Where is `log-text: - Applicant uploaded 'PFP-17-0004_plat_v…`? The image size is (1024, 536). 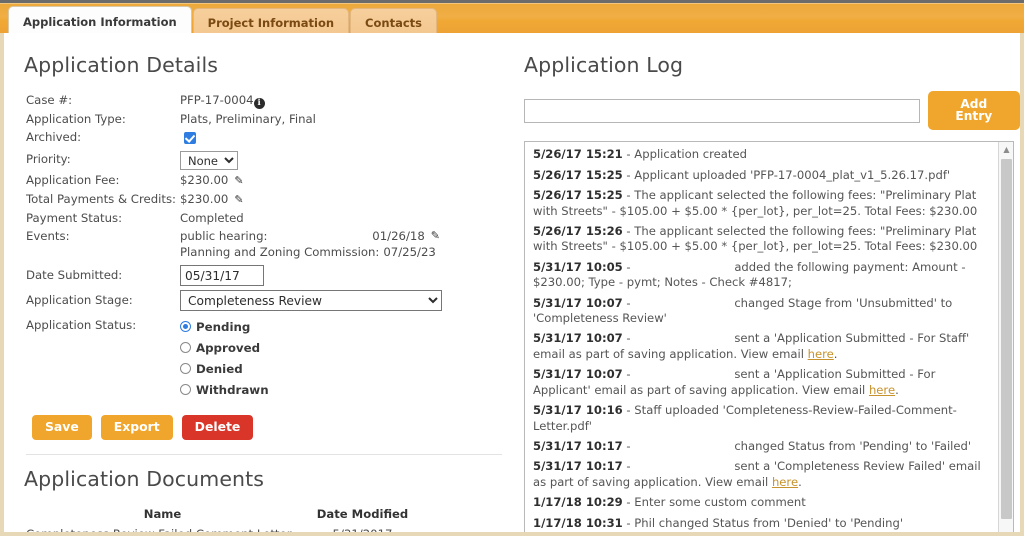 log-text: - Applicant uploaded 'PFP-17-0004_plat_v… is located at coordinates (786, 174).